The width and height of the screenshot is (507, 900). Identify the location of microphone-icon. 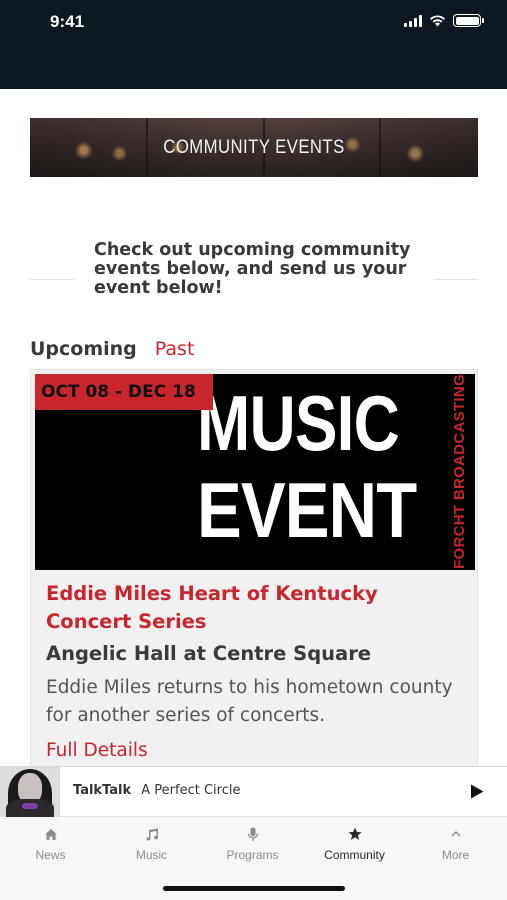
(252, 834).